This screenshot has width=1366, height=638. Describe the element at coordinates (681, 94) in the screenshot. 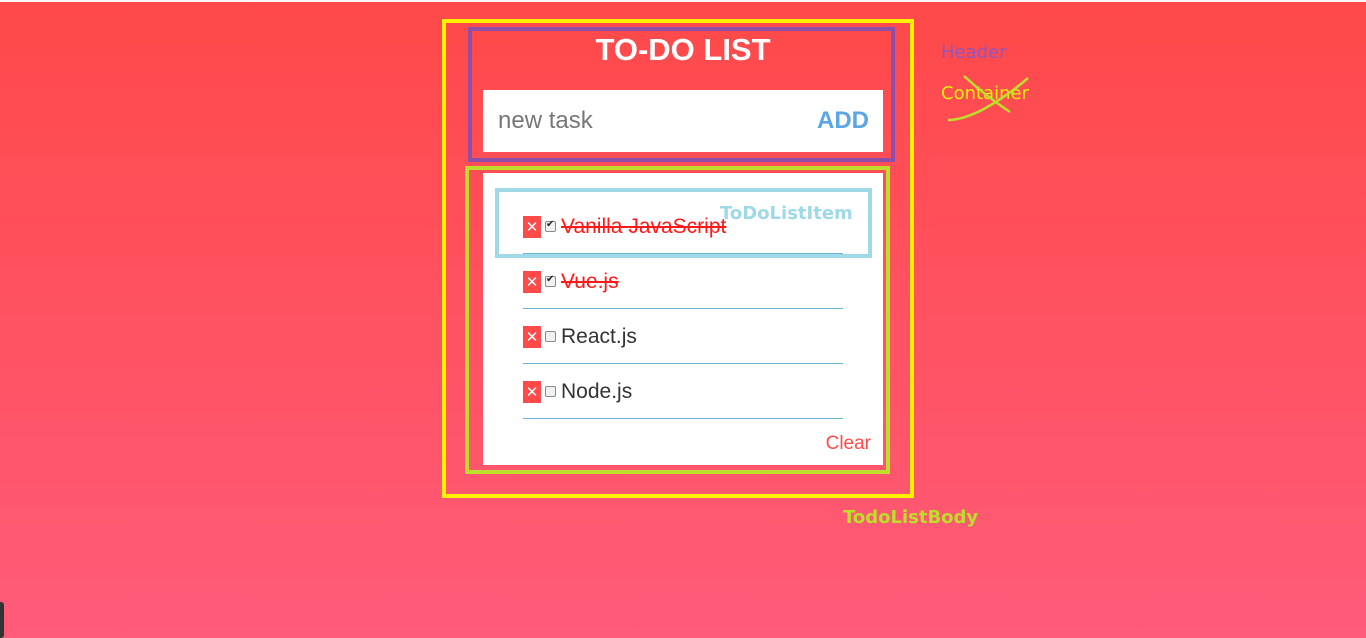

I see `header-outline` at that location.